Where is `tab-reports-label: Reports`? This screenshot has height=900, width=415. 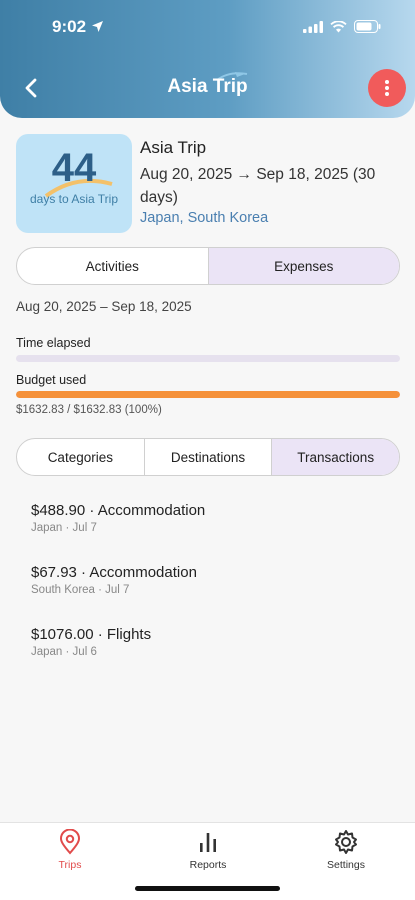
tab-reports-label: Reports is located at coordinates (208, 865).